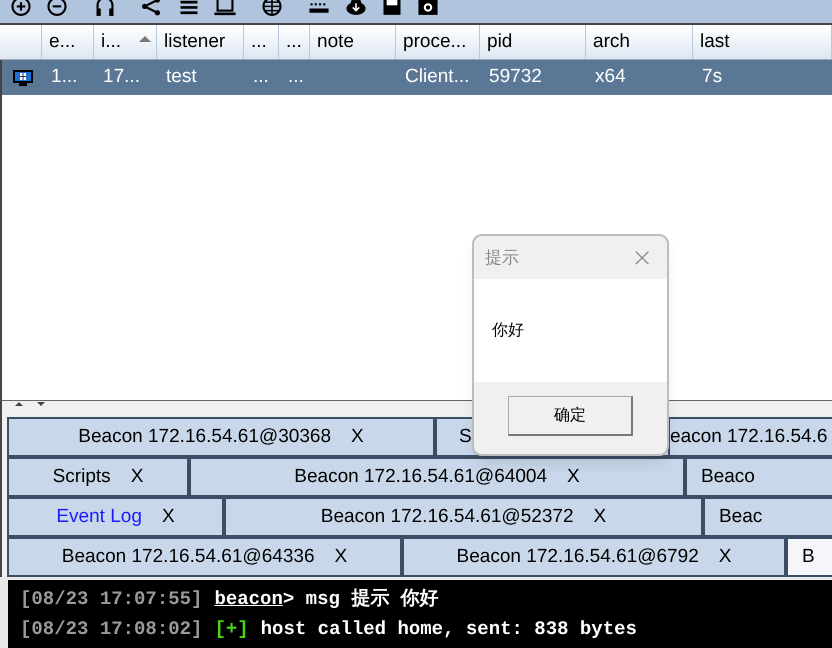  Describe the element at coordinates (231, 629) in the screenshot. I see `status-marker: [+]` at that location.